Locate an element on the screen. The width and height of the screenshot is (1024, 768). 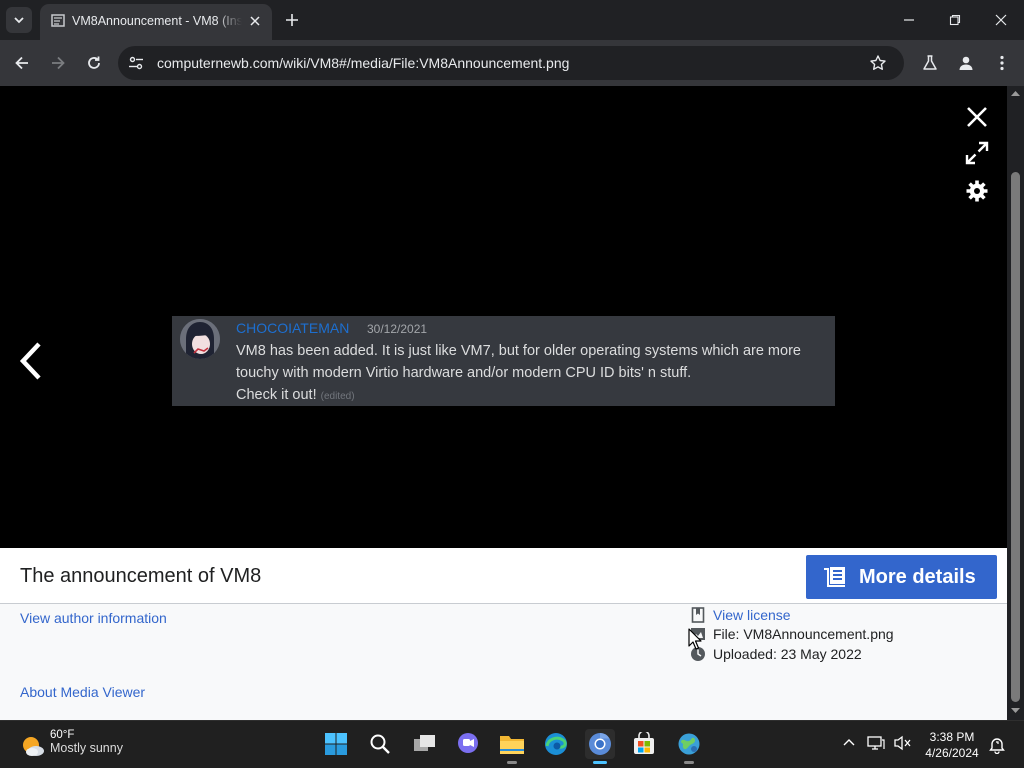
license-row: View license is located at coordinates (740, 615).